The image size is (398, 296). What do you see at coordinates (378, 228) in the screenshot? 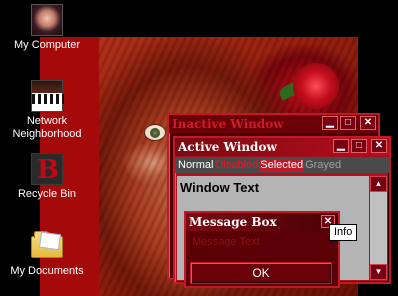
I see `vertical-scrollbar: ▲ ▼` at bounding box center [378, 228].